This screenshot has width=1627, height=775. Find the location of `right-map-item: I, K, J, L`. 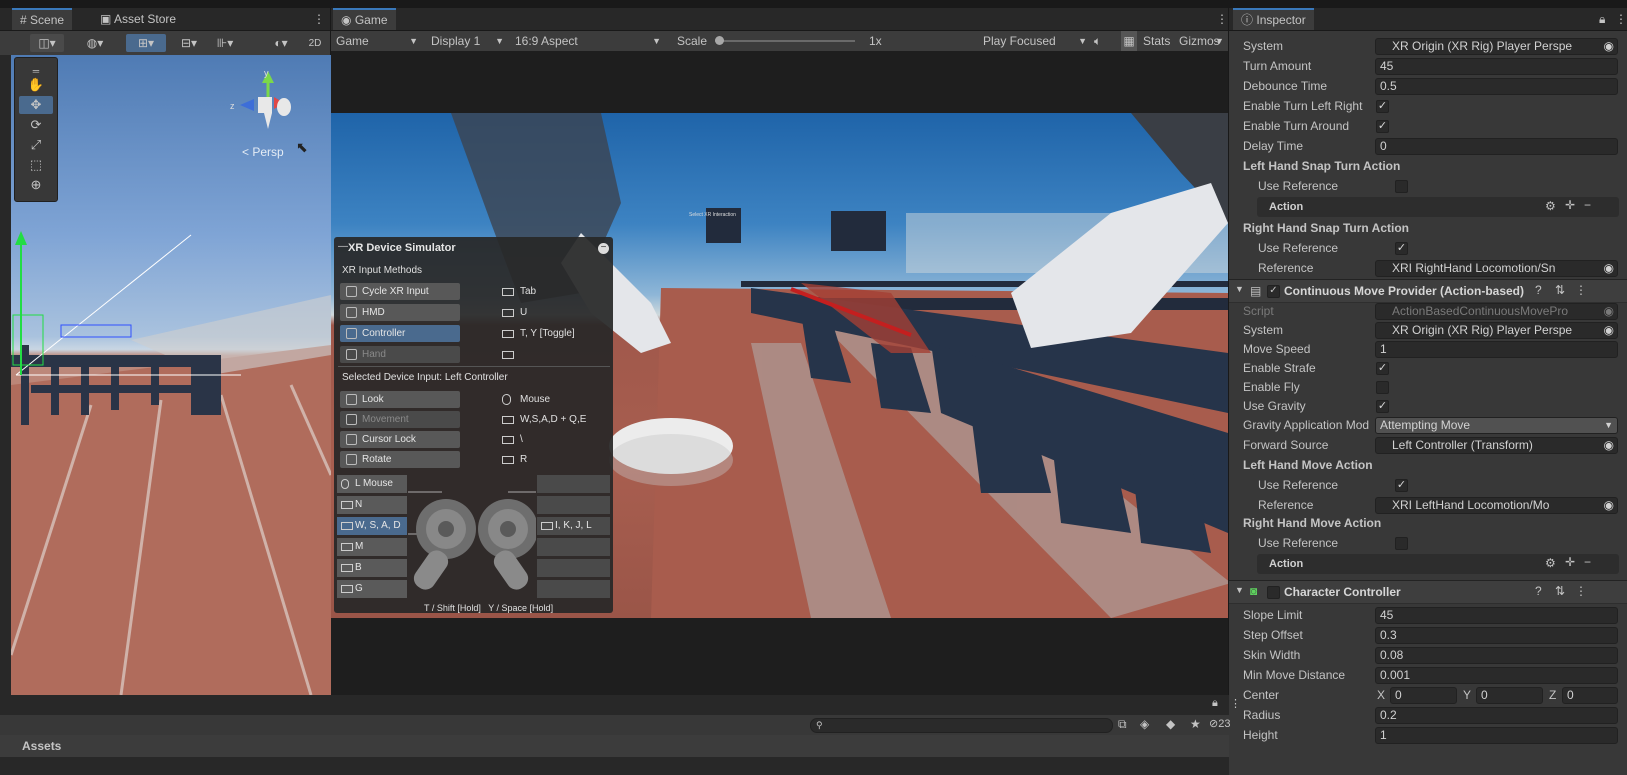

right-map-item: I, K, J, L is located at coordinates (573, 526).